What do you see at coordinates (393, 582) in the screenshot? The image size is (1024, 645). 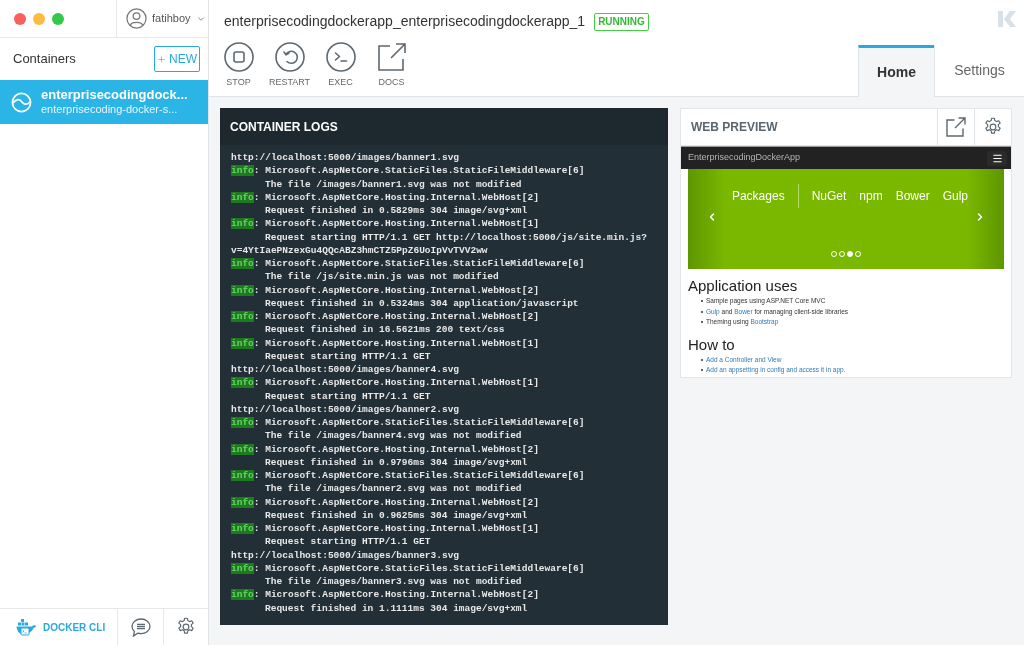 I see `log-line: The file /images/banner3.svg was not modified` at bounding box center [393, 582].